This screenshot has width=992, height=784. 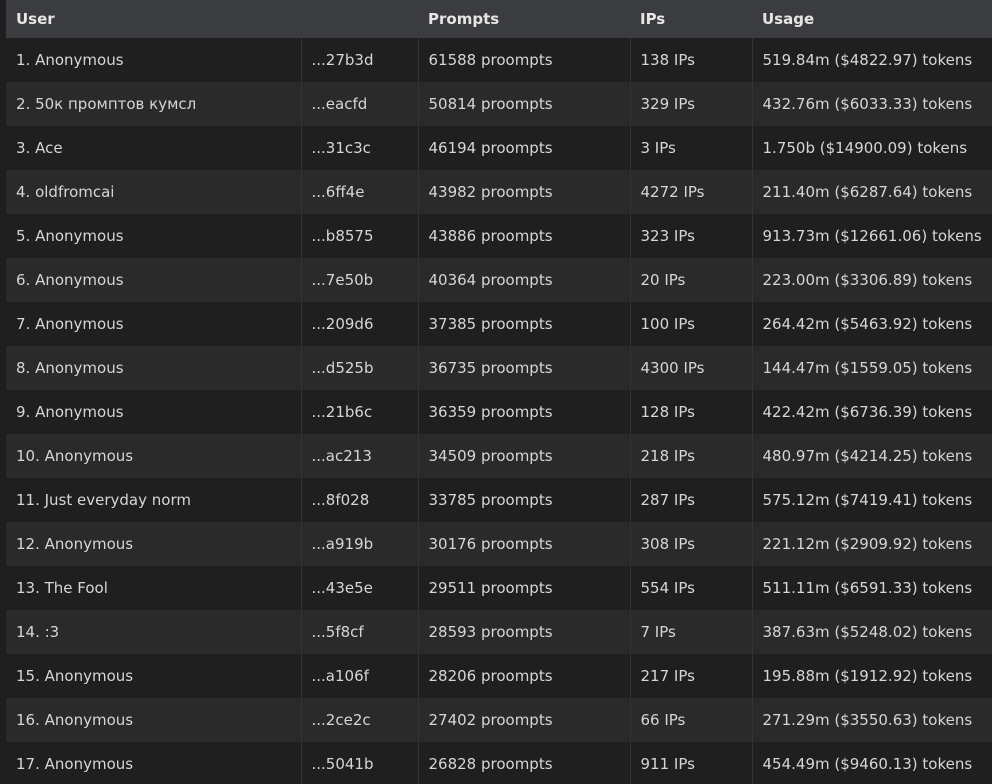 I want to click on cell-ips: 66 IPs, so click(x=691, y=720).